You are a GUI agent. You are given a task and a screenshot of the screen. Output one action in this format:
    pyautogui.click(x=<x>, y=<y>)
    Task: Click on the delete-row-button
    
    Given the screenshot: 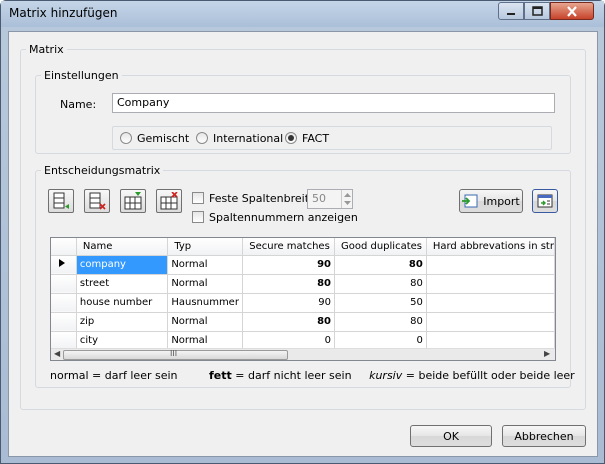 What is the action you would take?
    pyautogui.click(x=97, y=201)
    